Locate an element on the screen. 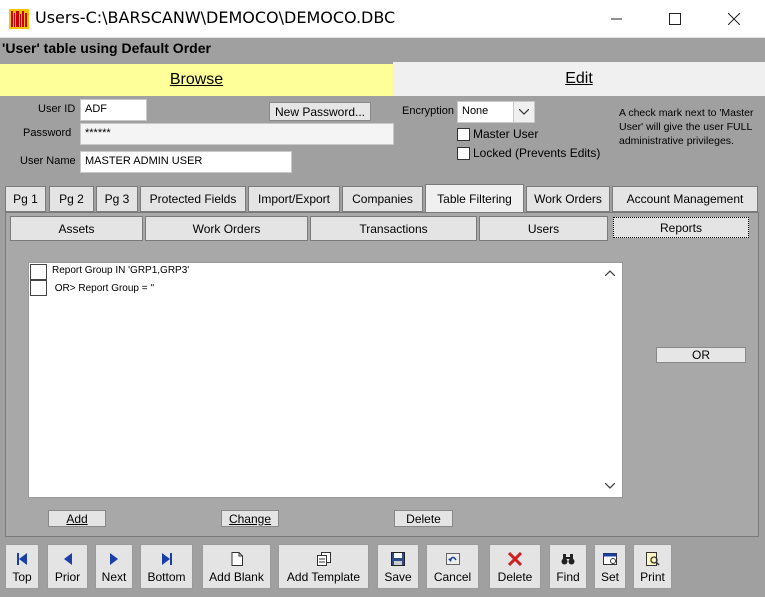 The width and height of the screenshot is (765, 597). top-label: Top is located at coordinates (22, 577).